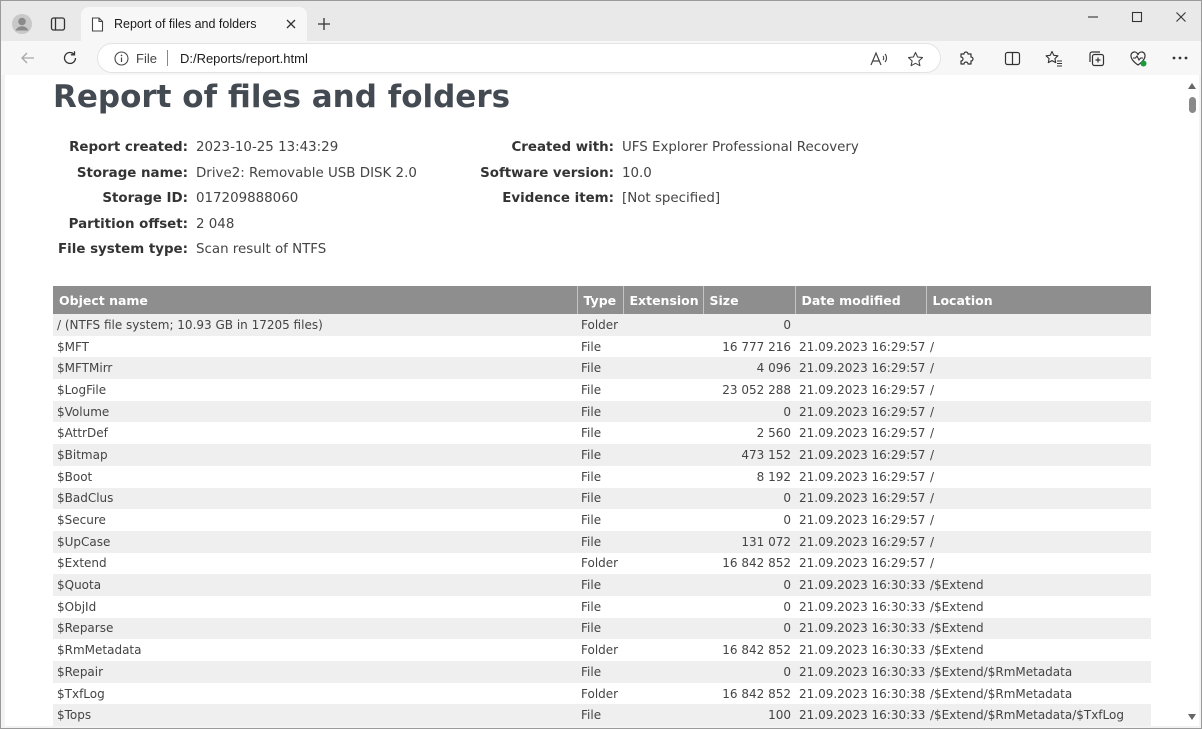 The height and width of the screenshot is (729, 1202). I want to click on column-header: Extension, so click(663, 300).